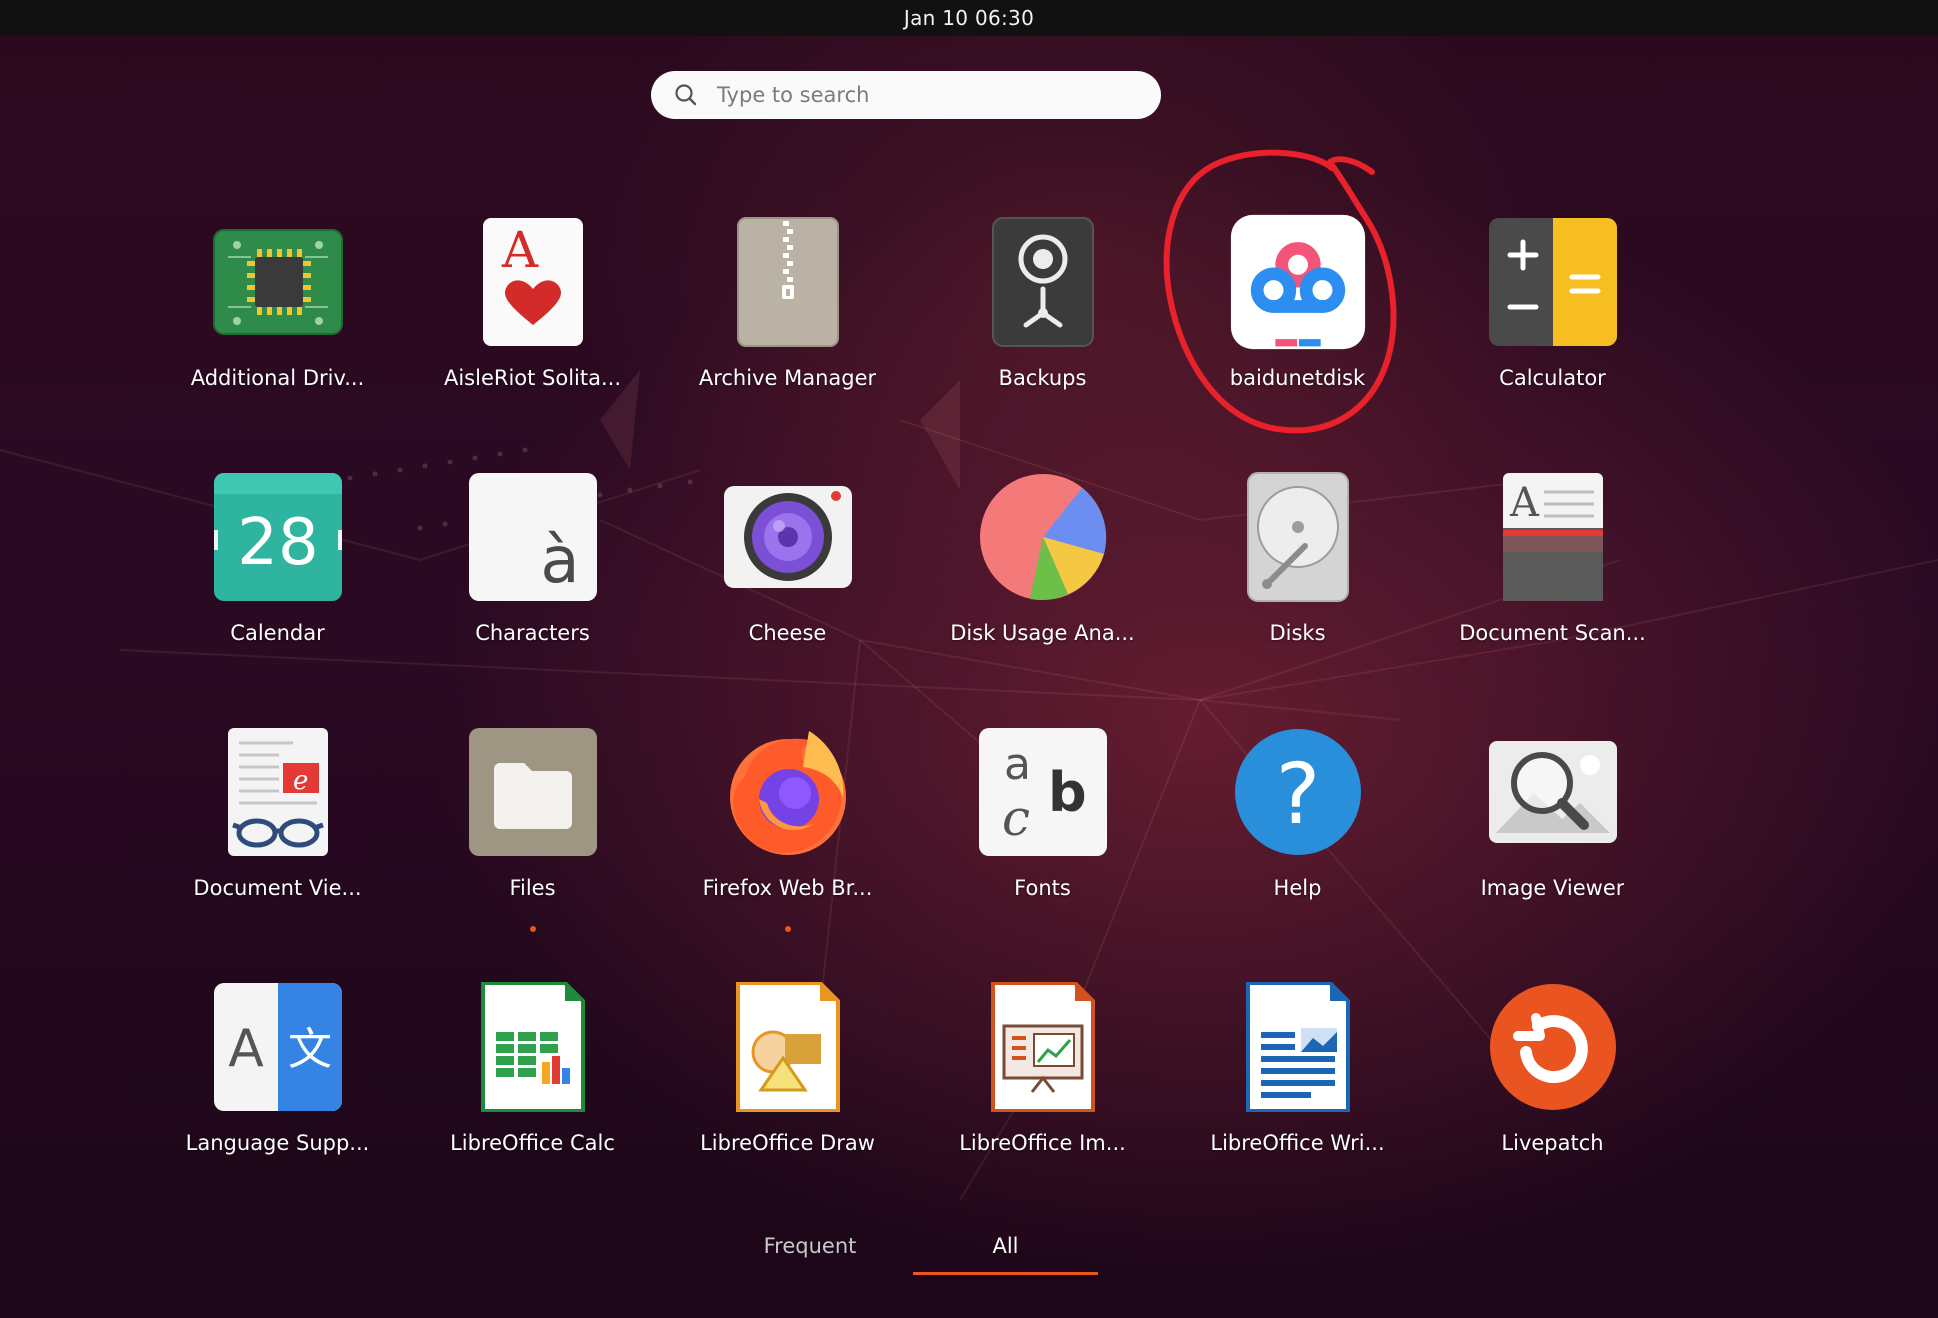  I want to click on clock: Jan 10 06:30, so click(969, 18).